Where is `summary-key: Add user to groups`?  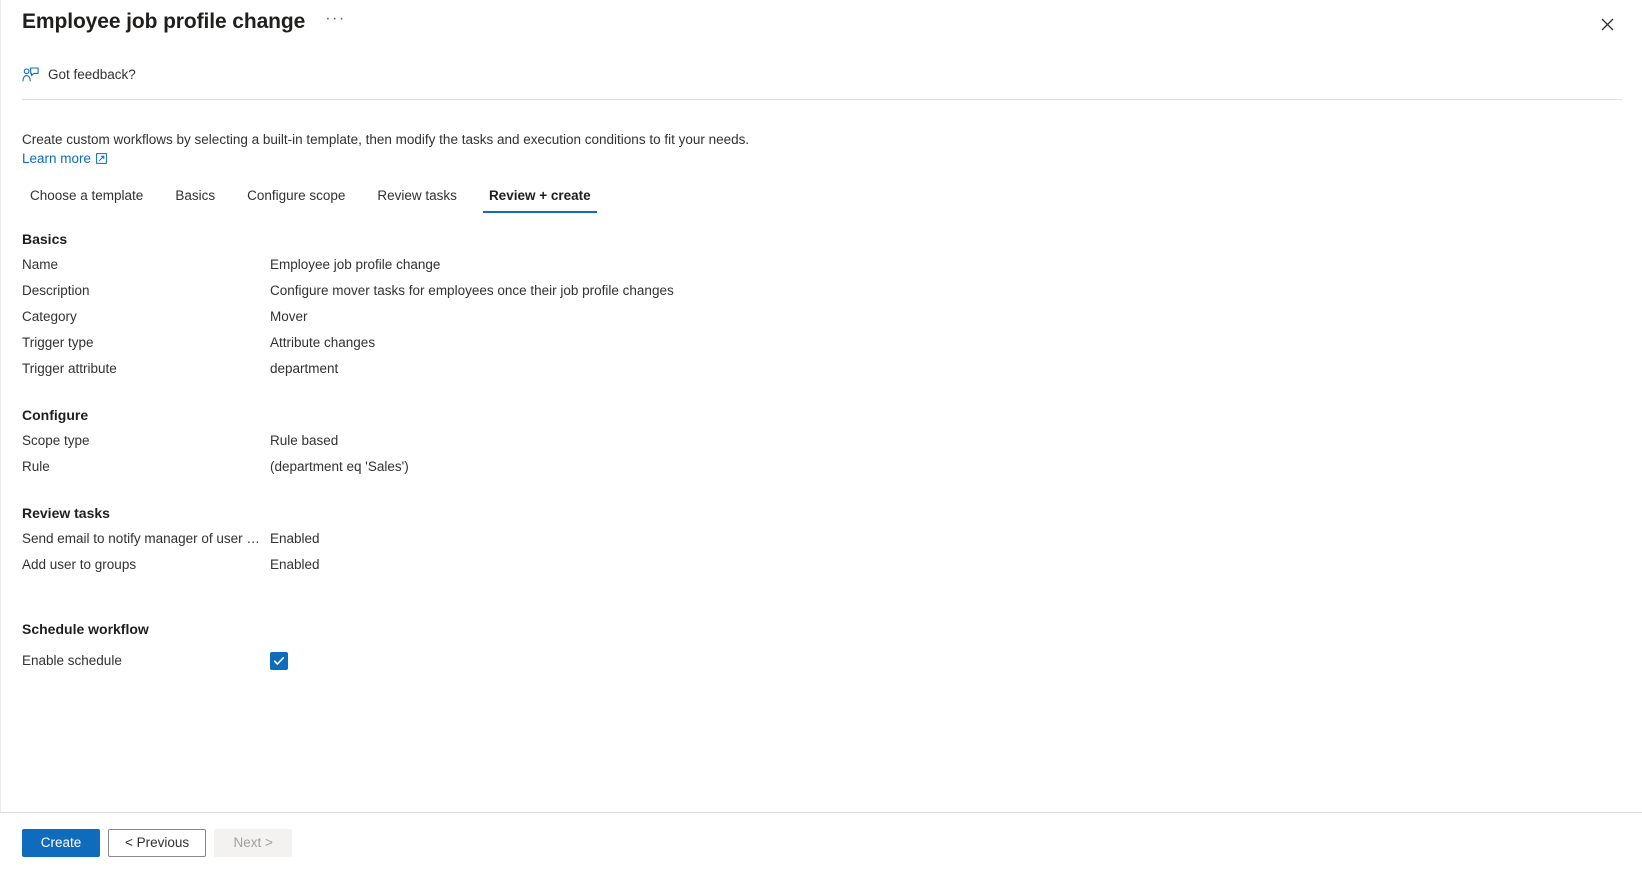 summary-key: Add user to groups is located at coordinates (79, 564).